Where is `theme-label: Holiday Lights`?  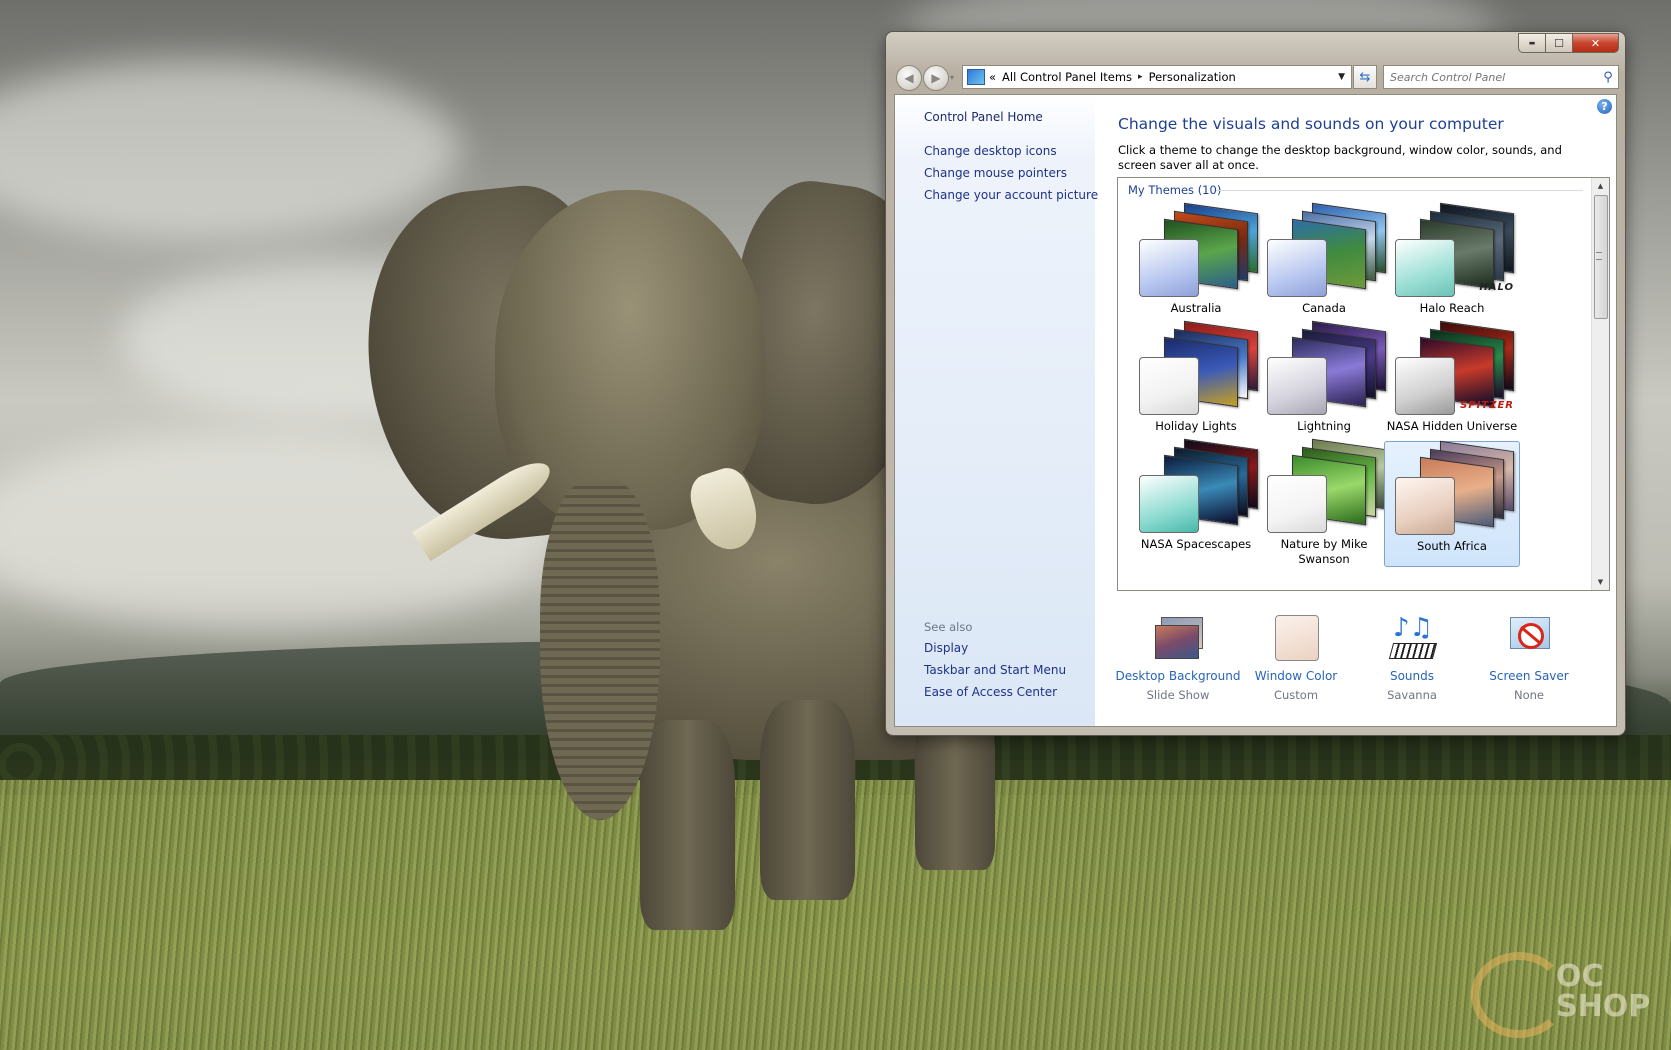 theme-label: Holiday Lights is located at coordinates (1196, 426).